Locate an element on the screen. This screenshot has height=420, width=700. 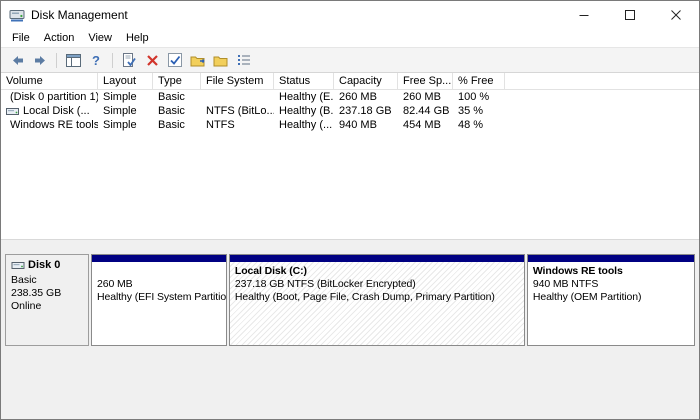
window-controls is located at coordinates (630, 15).